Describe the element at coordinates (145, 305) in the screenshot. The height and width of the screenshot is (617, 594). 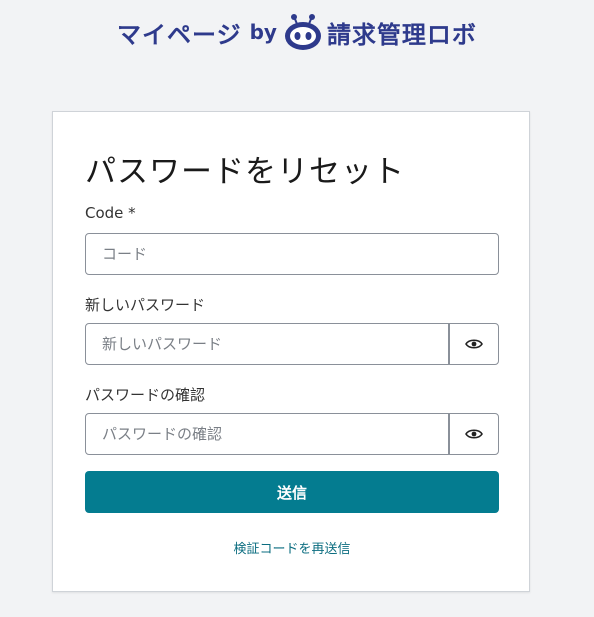
I see `new-password-label: 新しいパスワード` at that location.